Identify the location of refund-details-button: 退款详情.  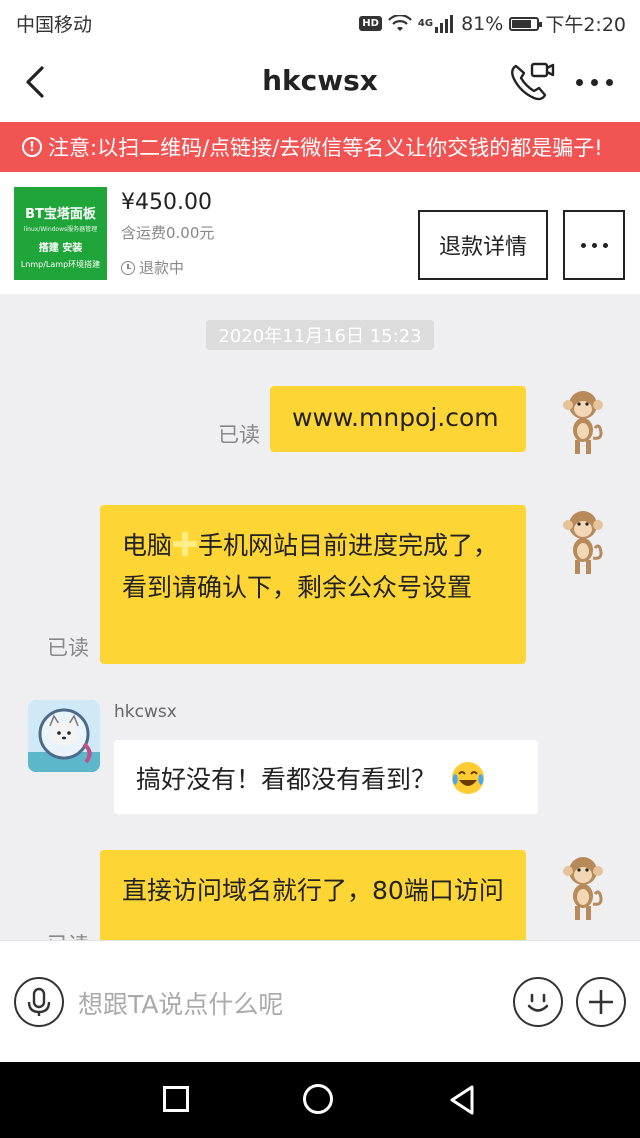
(483, 245).